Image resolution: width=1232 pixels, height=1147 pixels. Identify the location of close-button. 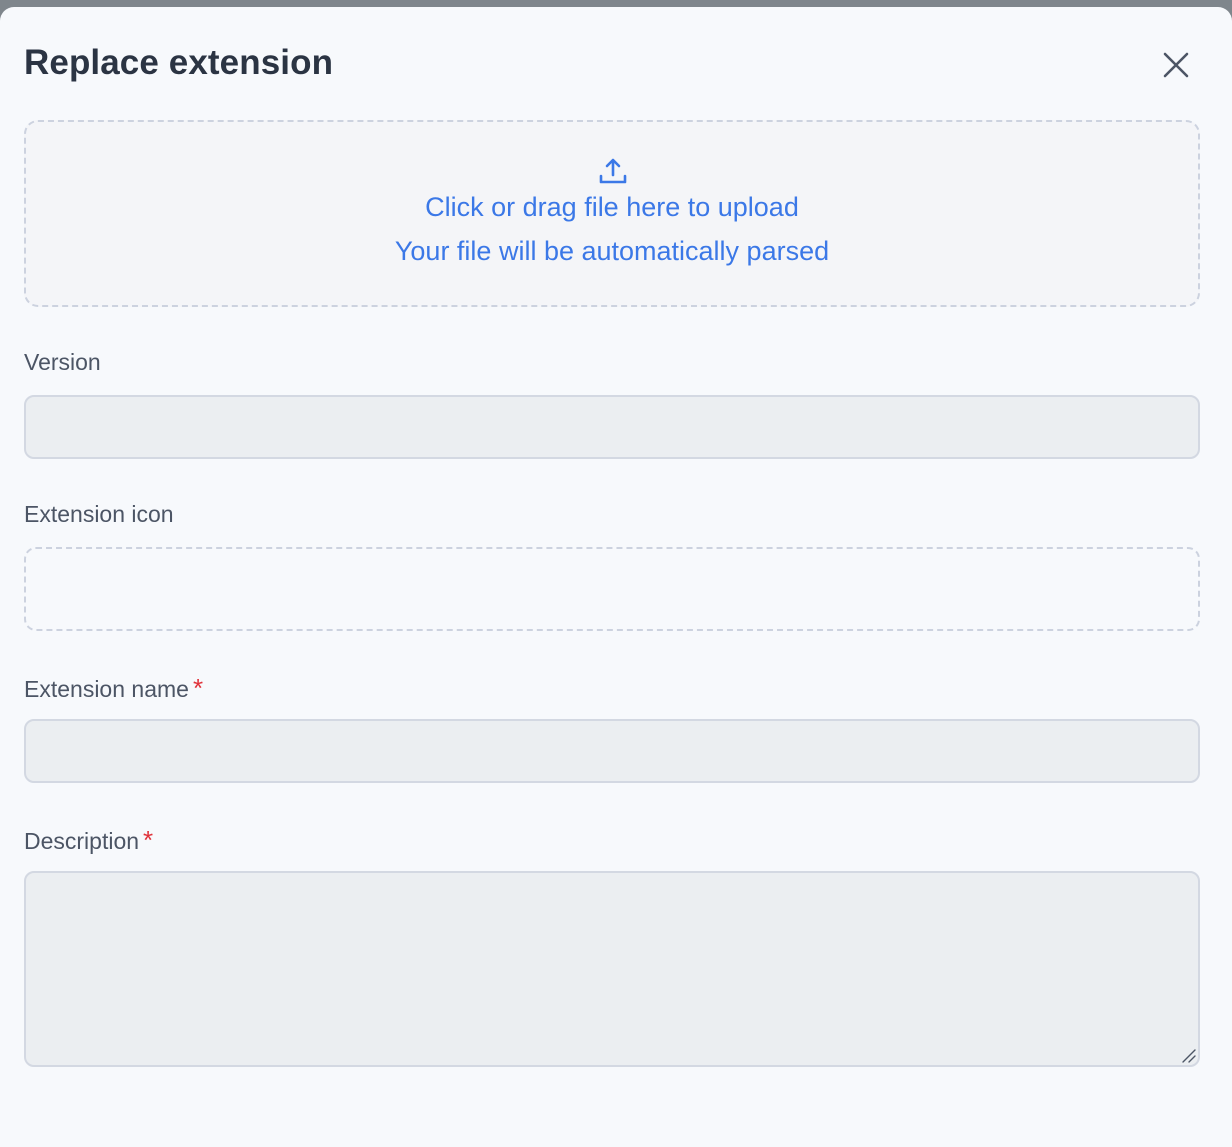
(1176, 65).